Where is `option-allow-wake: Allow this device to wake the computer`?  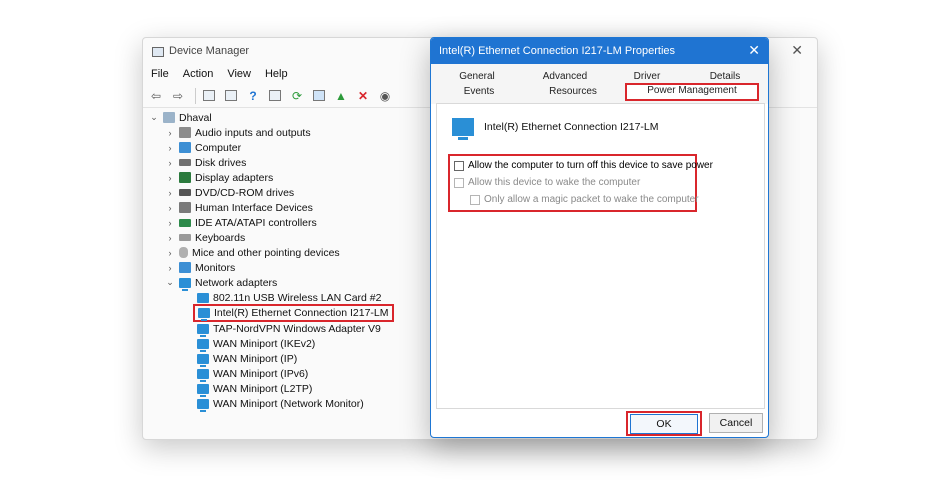
option-allow-wake: Allow this device to wake the computer is located at coordinates (547, 182).